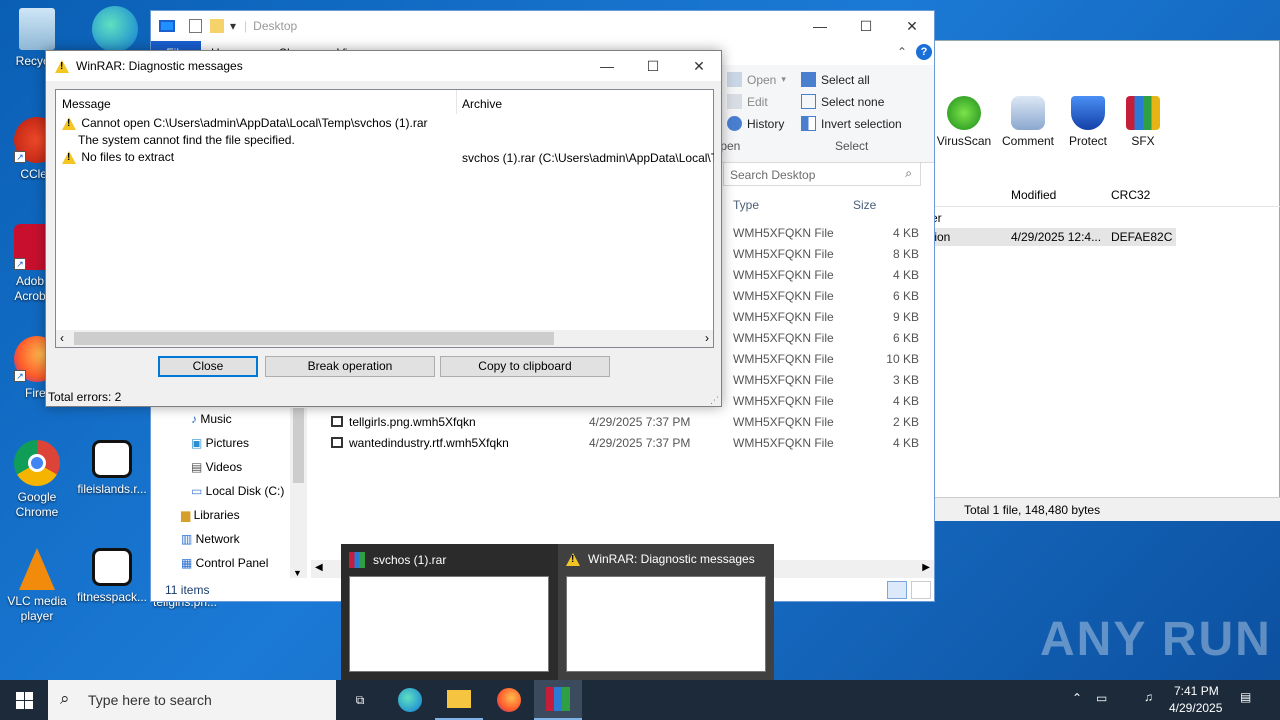 The image size is (1280, 720). I want to click on open-button: Open ▾, so click(756, 79).